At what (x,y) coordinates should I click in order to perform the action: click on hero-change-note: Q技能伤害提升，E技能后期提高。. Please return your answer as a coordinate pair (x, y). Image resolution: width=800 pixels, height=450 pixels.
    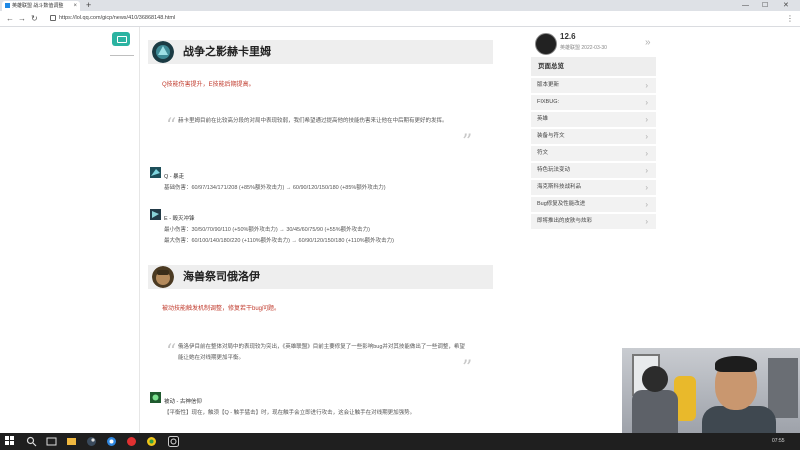
    Looking at the image, I should click on (208, 85).